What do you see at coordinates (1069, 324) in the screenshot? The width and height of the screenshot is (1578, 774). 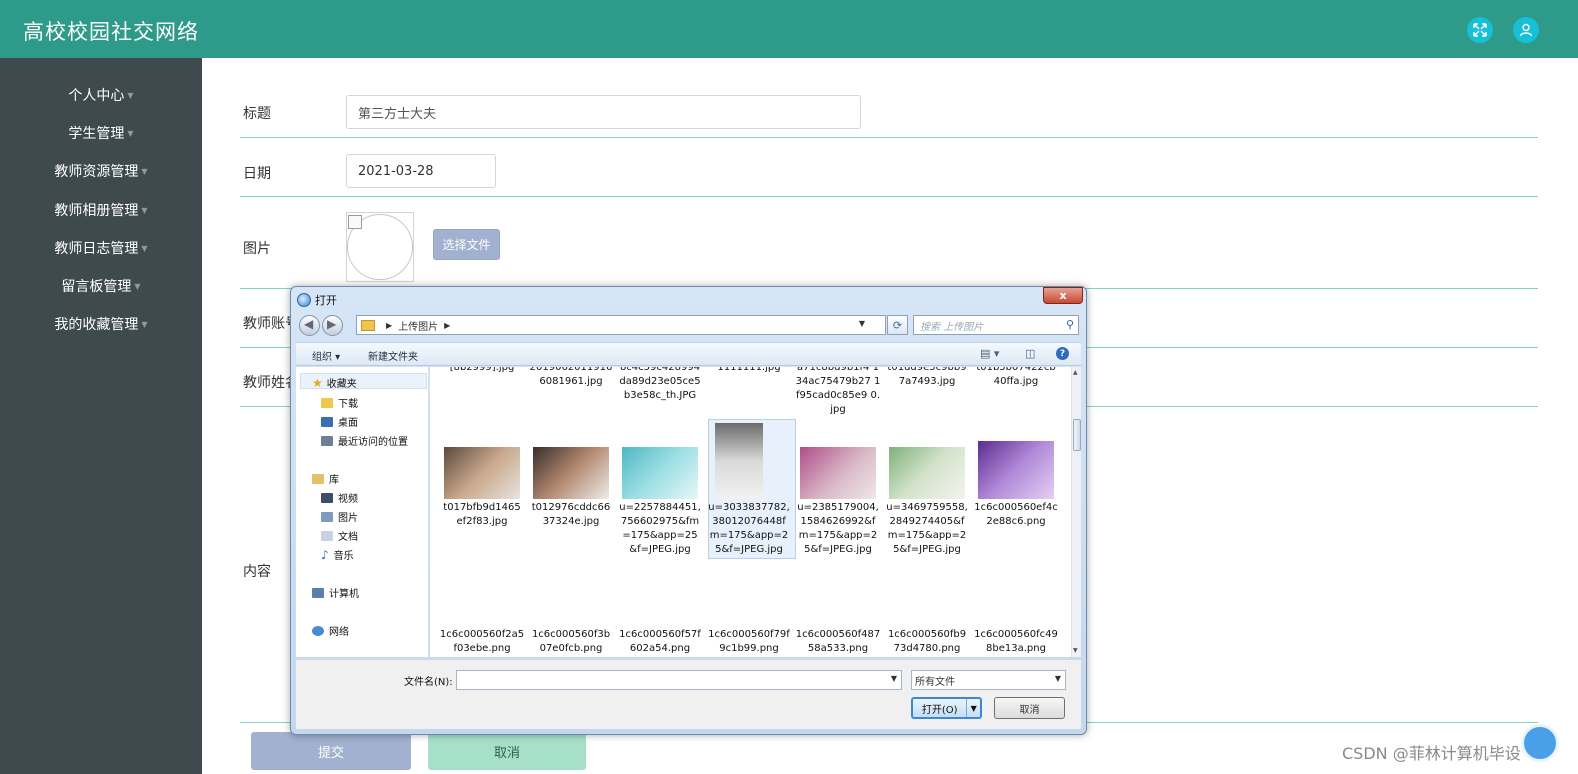 I see `search-icon: ⚲` at bounding box center [1069, 324].